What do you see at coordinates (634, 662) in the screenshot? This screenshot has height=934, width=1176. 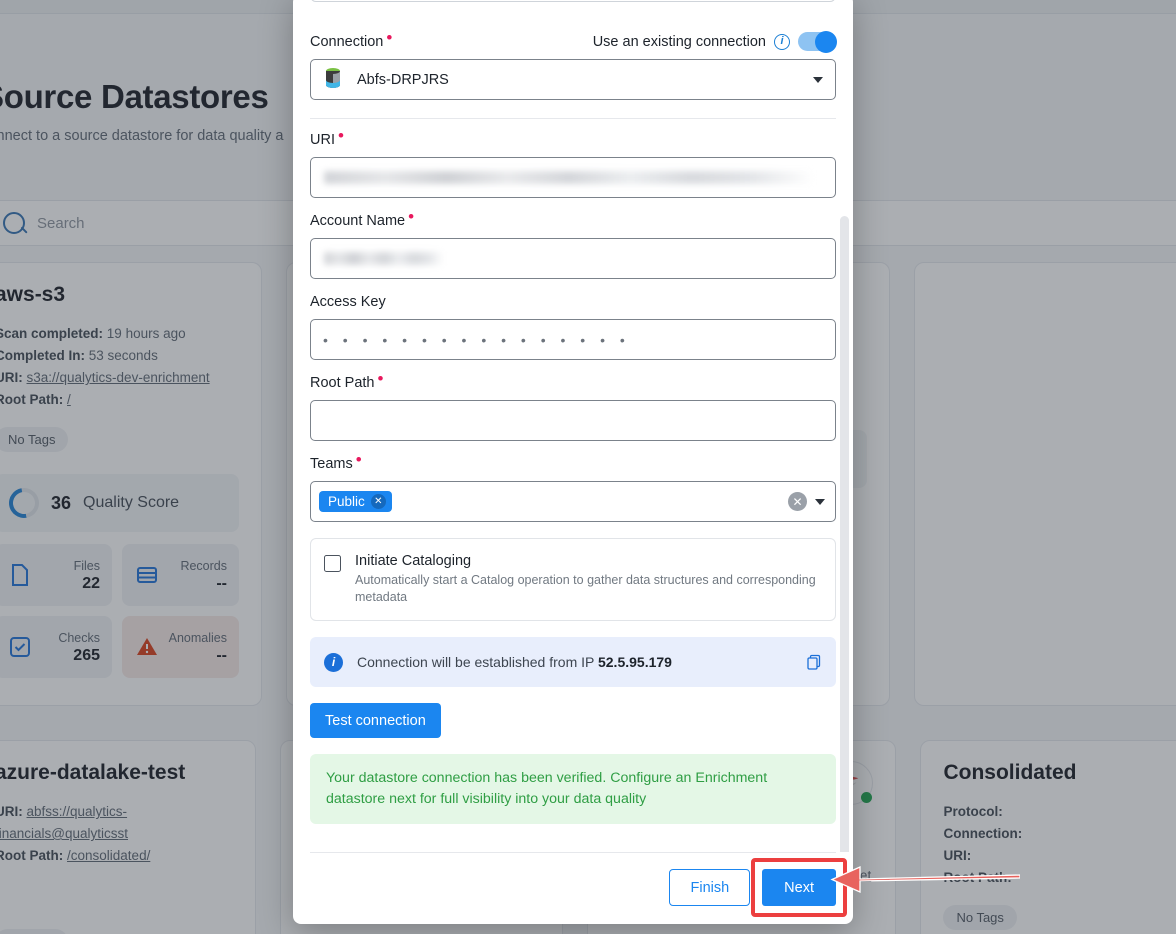 I see `ip-address: 52.5.95.179` at bounding box center [634, 662].